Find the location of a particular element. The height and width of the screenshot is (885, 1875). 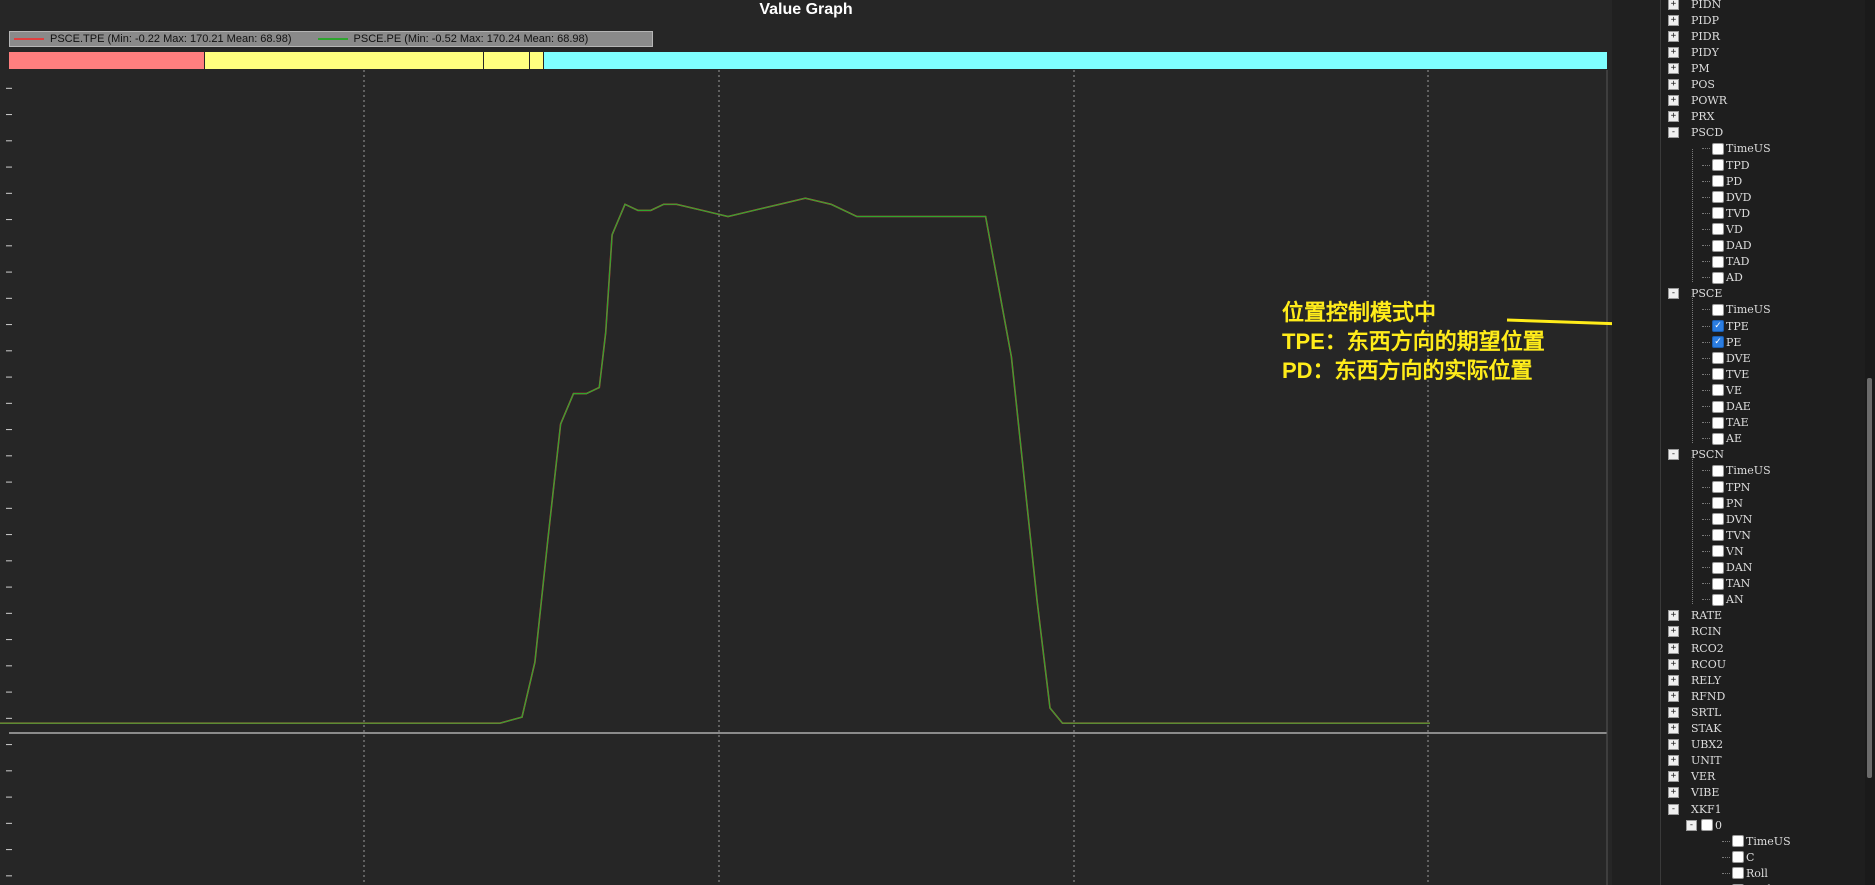

tree-item-an: AN is located at coordinates (1723, 600).